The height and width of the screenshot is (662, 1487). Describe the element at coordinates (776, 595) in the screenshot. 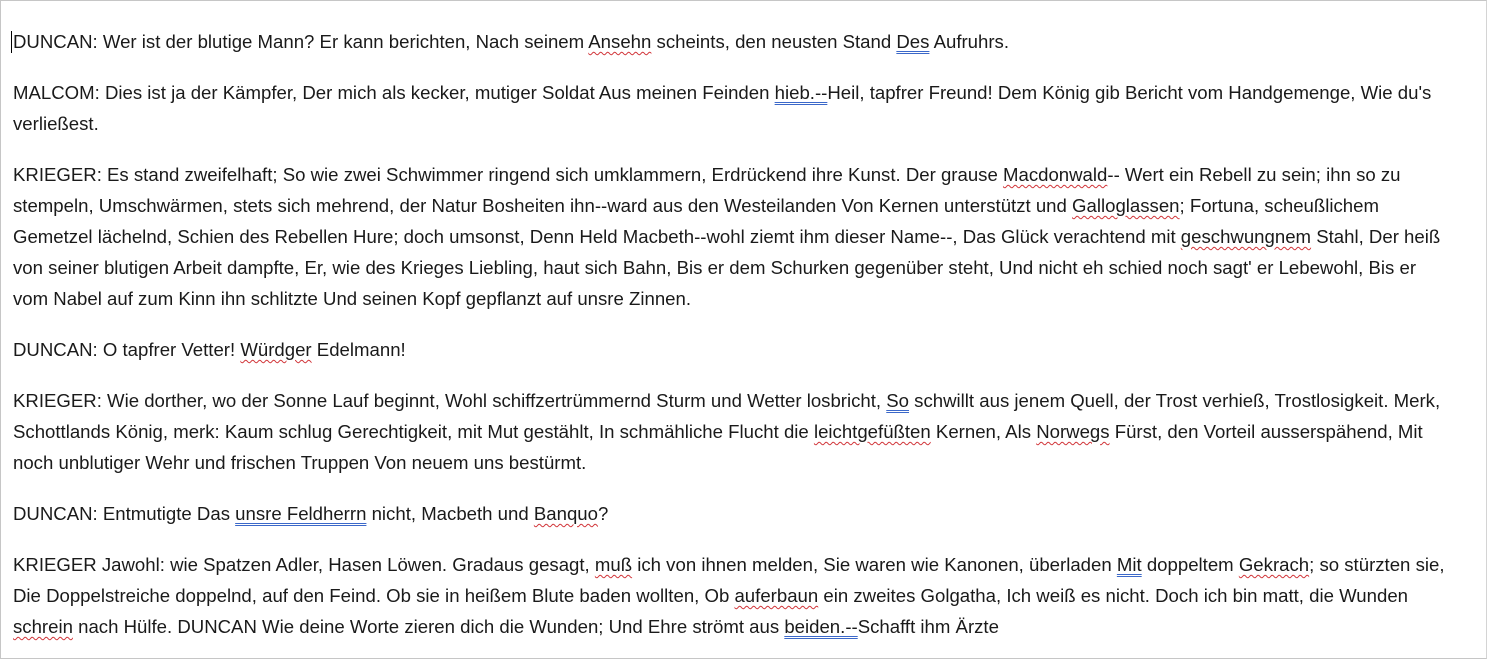

I see `spelling-flagged-word: auferbaun` at that location.